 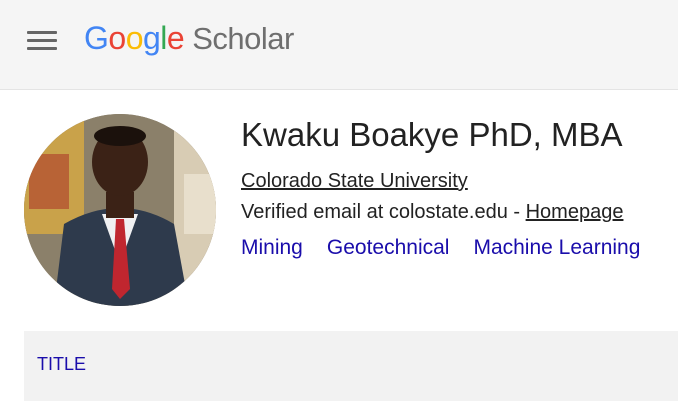 I want to click on interest-geotechnical: Geotechnical, so click(x=388, y=248).